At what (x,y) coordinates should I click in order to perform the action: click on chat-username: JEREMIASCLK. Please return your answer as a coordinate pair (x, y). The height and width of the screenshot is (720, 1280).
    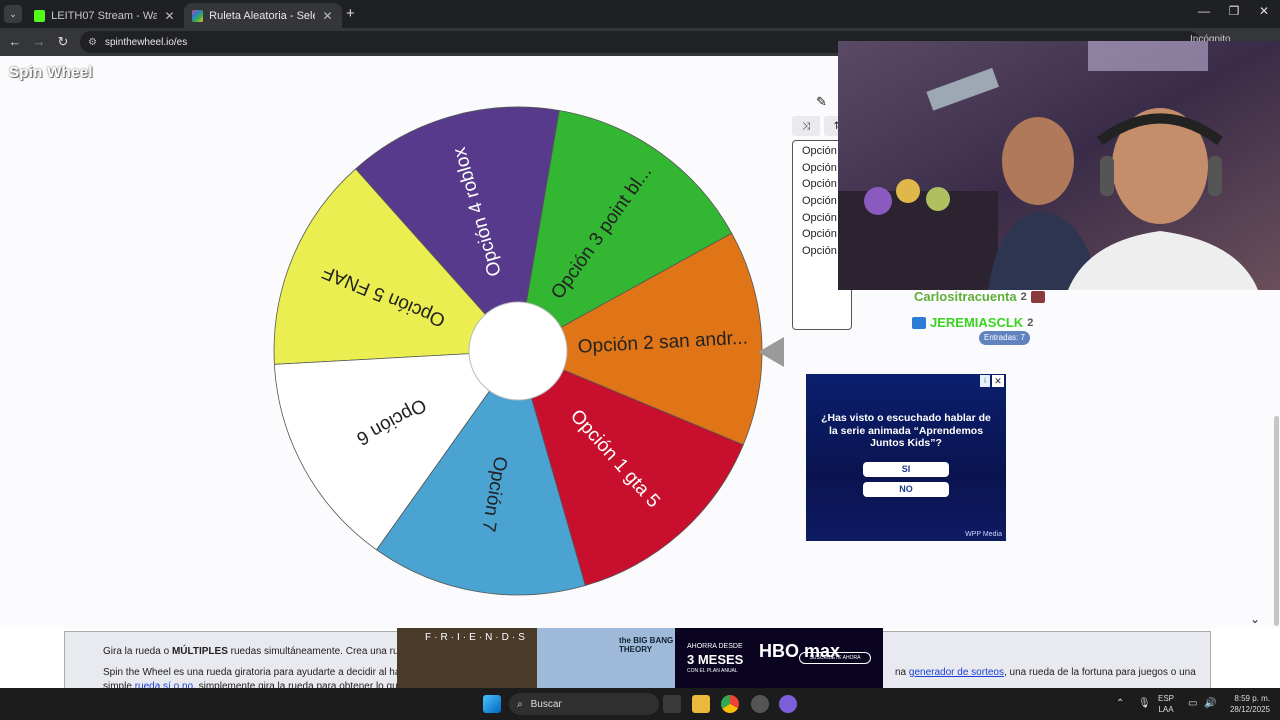
    Looking at the image, I should click on (977, 322).